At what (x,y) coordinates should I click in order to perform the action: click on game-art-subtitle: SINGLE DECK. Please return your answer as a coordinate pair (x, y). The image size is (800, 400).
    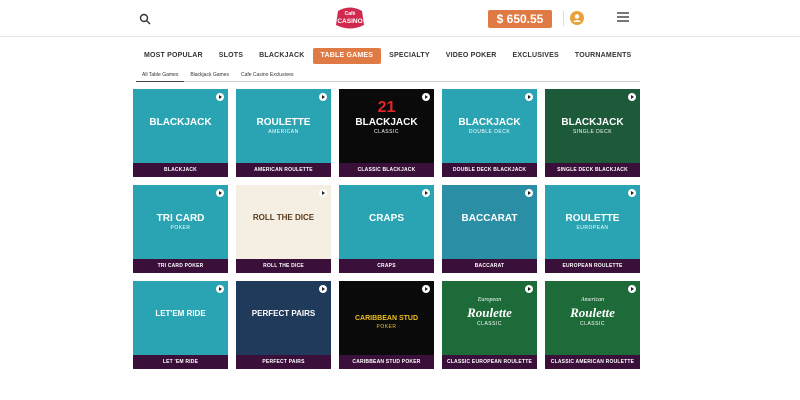
    Looking at the image, I should click on (592, 132).